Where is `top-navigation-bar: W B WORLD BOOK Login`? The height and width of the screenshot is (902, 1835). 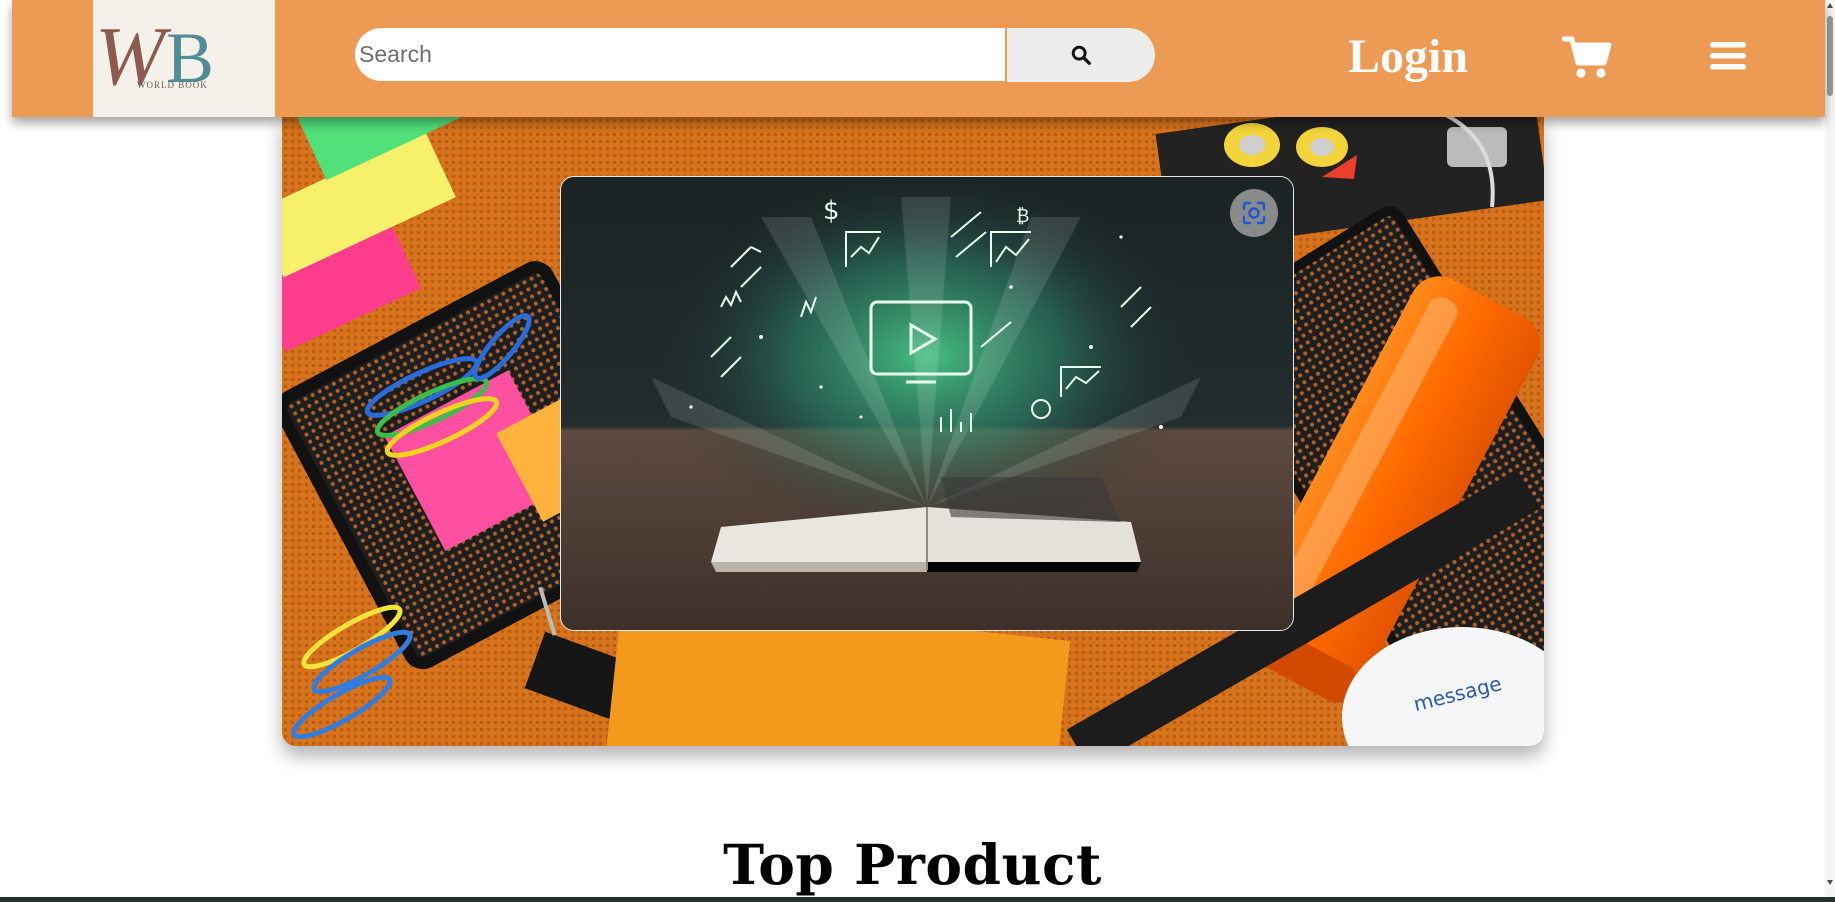
top-navigation-bar: W B WORLD BOOK Login is located at coordinates (918, 58).